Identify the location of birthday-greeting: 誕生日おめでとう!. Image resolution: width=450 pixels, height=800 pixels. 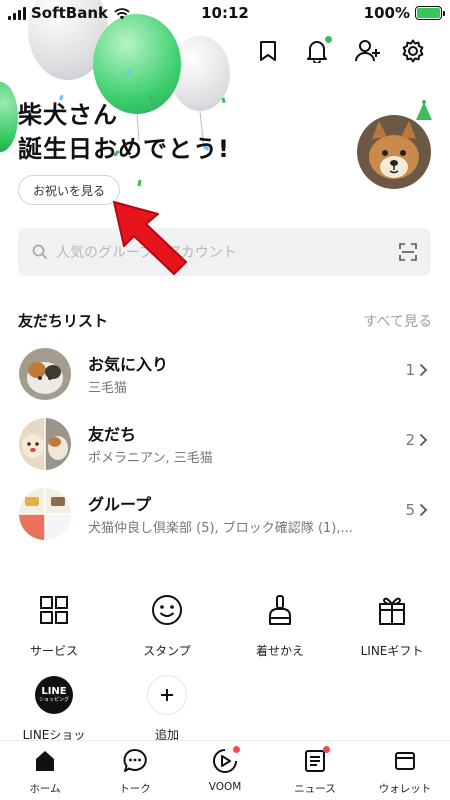
(124, 149).